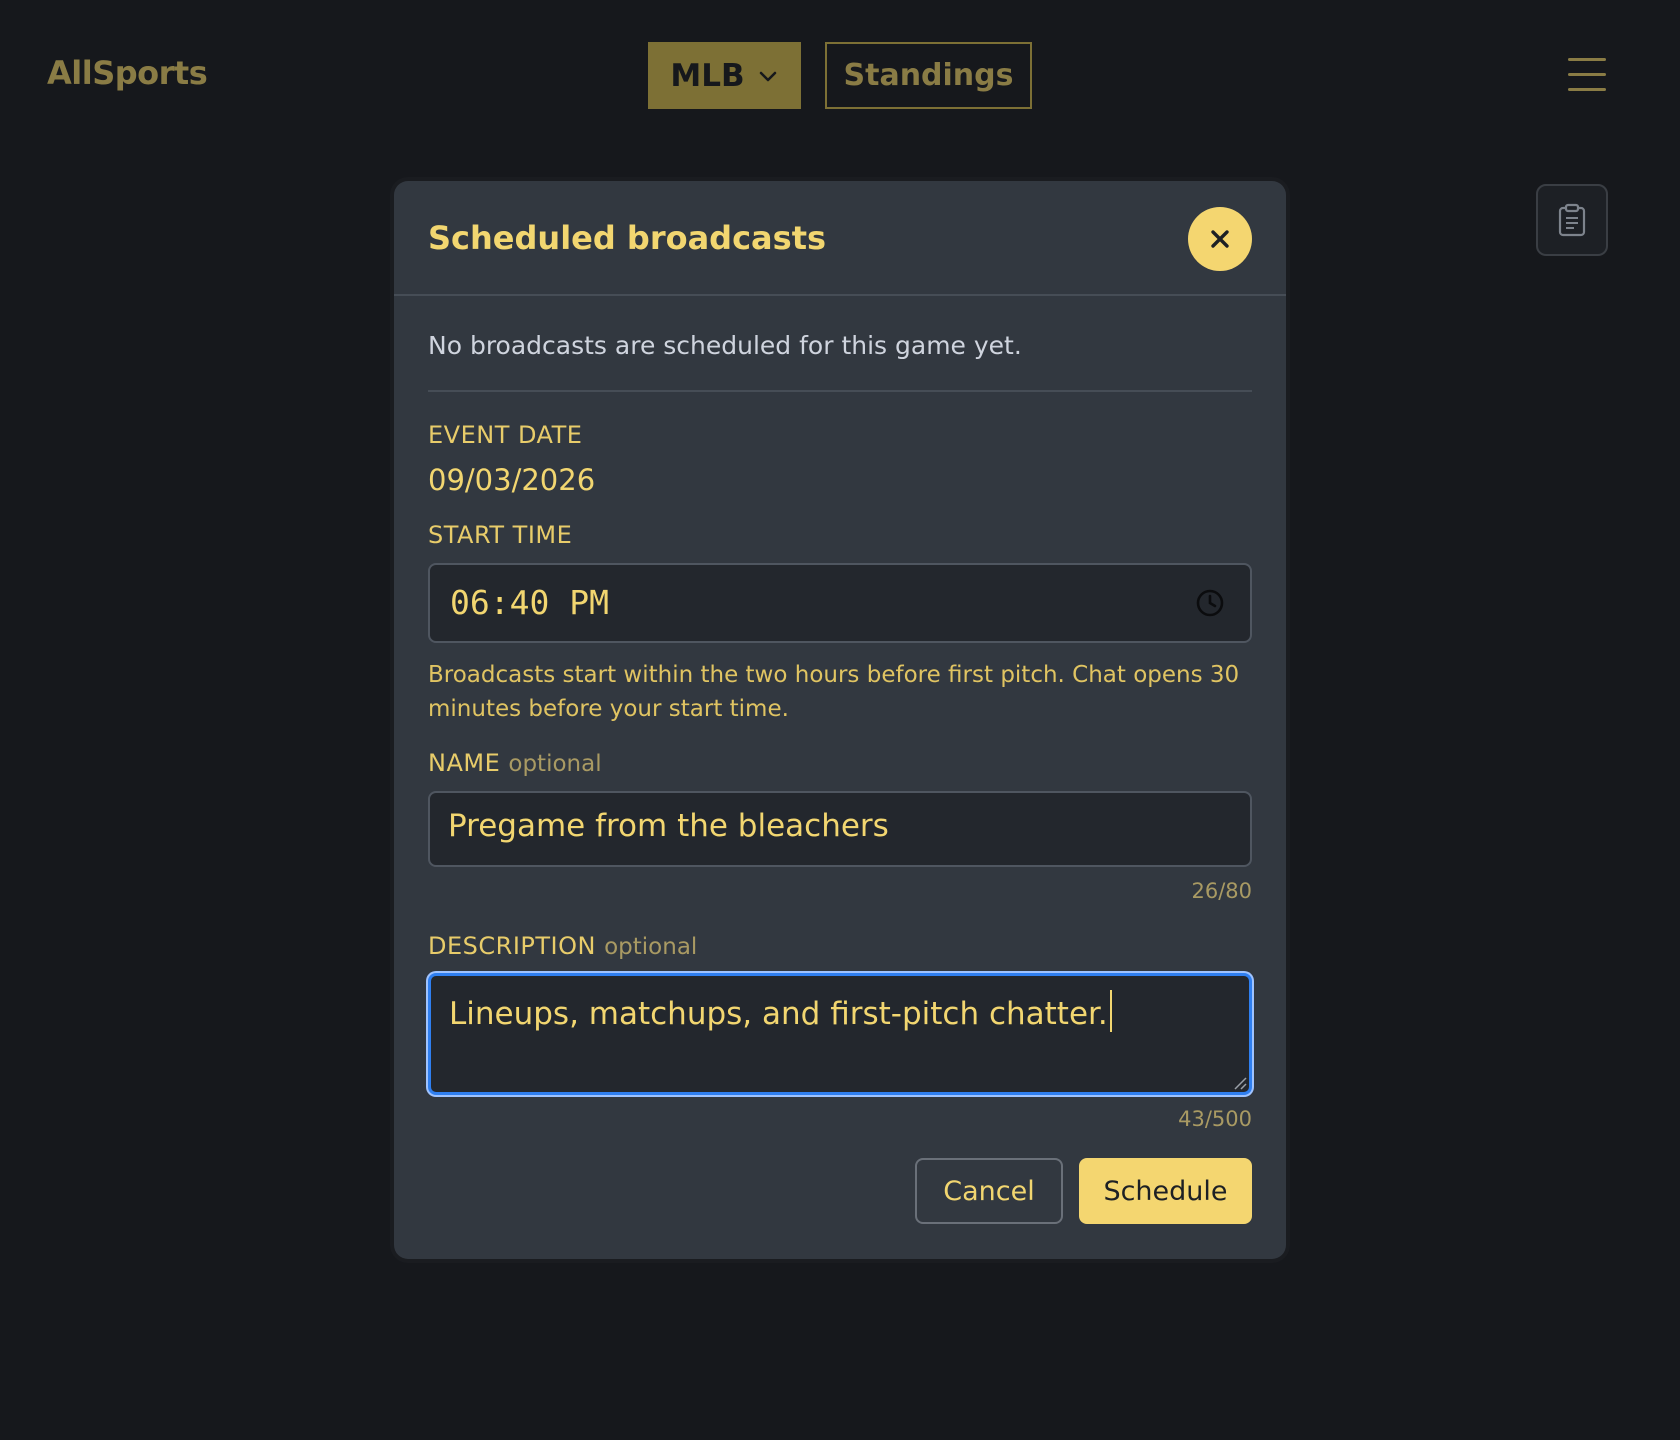 This screenshot has height=1440, width=1680. Describe the element at coordinates (840, 391) in the screenshot. I see `section-divider` at that location.